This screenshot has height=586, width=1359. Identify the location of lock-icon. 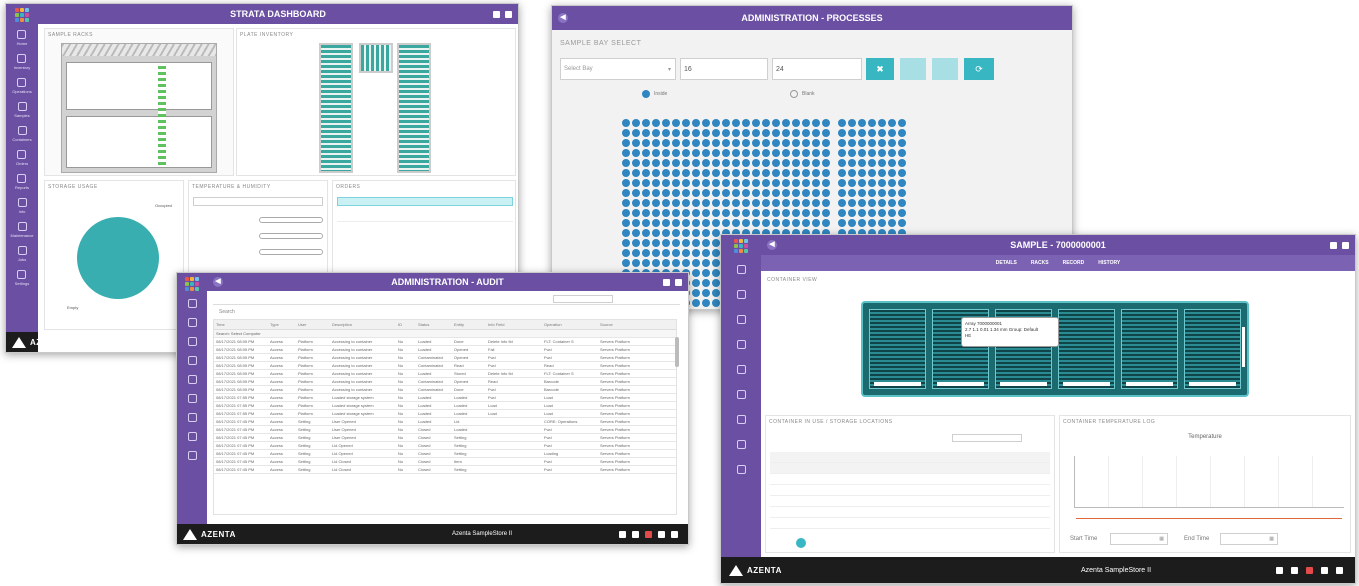
(1279, 570).